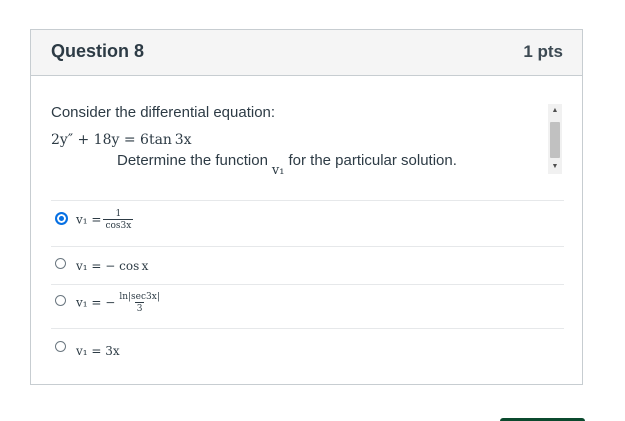 Image resolution: width=625 pixels, height=421 pixels. What do you see at coordinates (307, 267) in the screenshot?
I see `answer-option-2: v₁ = − cos x` at bounding box center [307, 267].